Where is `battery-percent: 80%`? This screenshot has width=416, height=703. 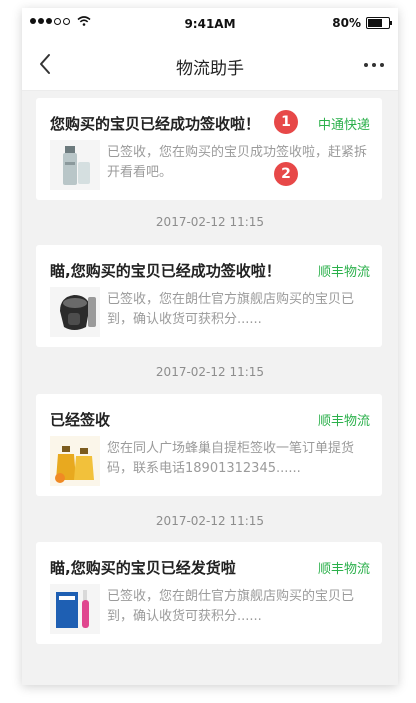 battery-percent: 80% is located at coordinates (346, 23).